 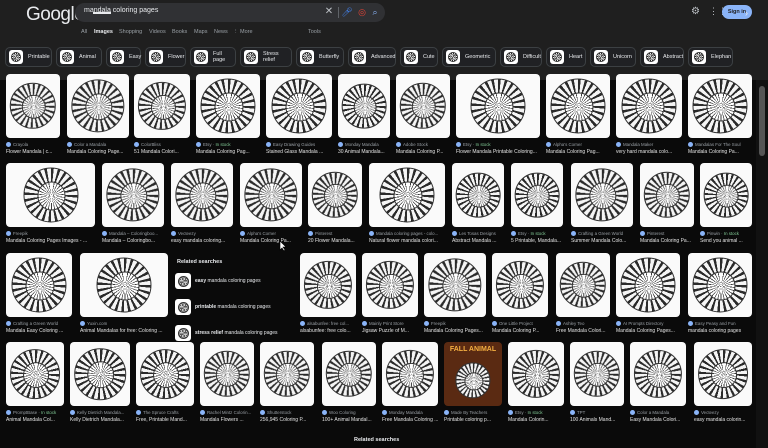 I want to click on chip-geometric: Geometric, so click(x=469, y=57).